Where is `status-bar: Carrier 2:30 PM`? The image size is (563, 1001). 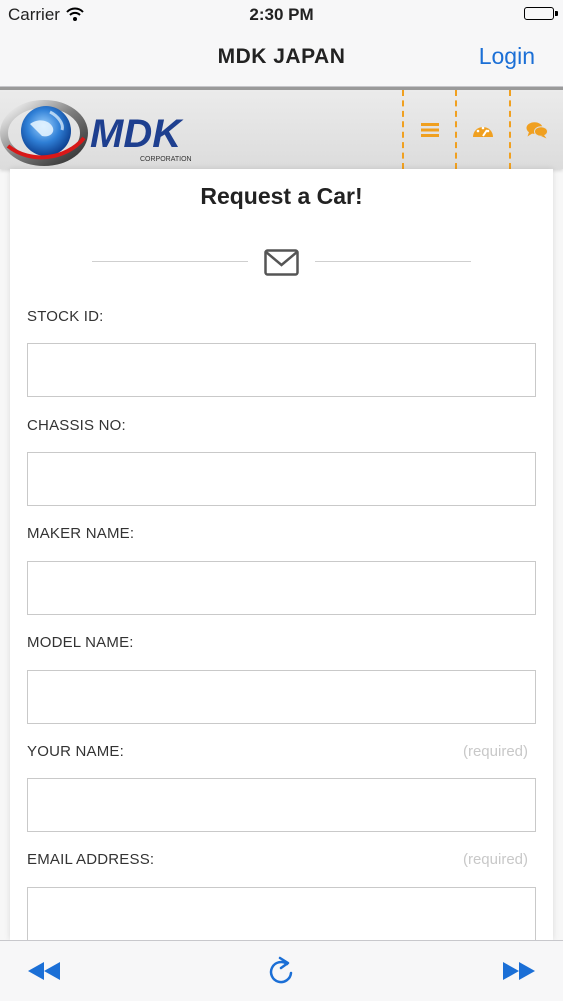
status-bar: Carrier 2:30 PM is located at coordinates (281, 14).